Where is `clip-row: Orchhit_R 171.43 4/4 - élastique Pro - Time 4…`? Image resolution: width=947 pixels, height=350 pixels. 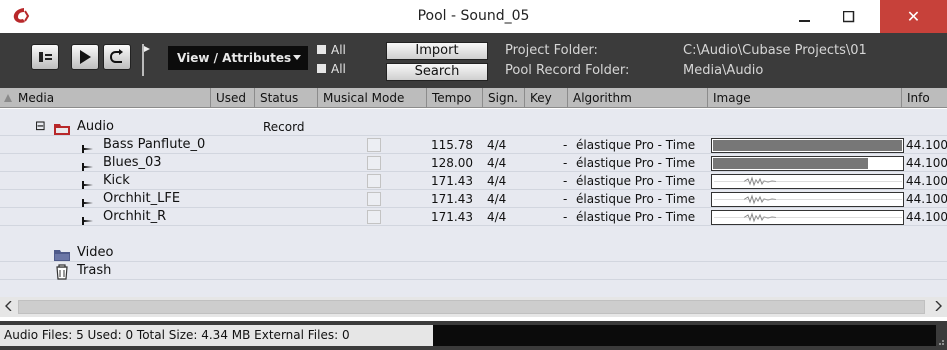
clip-row: Orchhit_R 171.43 4/4 - élastique Pro - Time 4… is located at coordinates (473, 217).